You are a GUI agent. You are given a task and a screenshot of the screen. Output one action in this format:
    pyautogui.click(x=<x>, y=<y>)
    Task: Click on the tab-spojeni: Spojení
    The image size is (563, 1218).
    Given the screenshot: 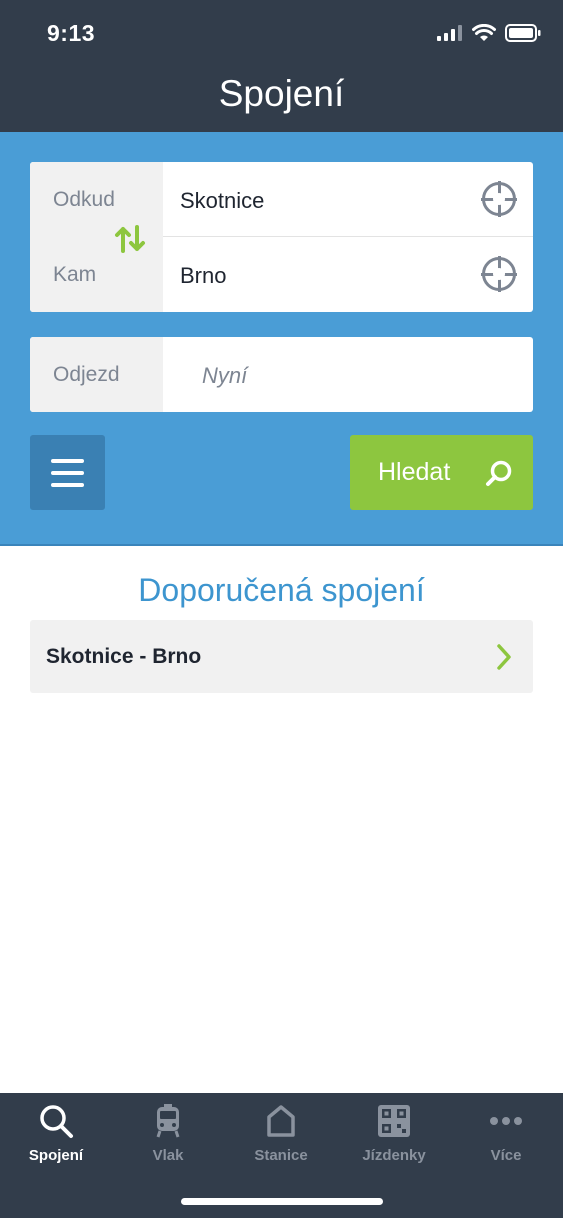 What is the action you would take?
    pyautogui.click(x=56, y=1133)
    